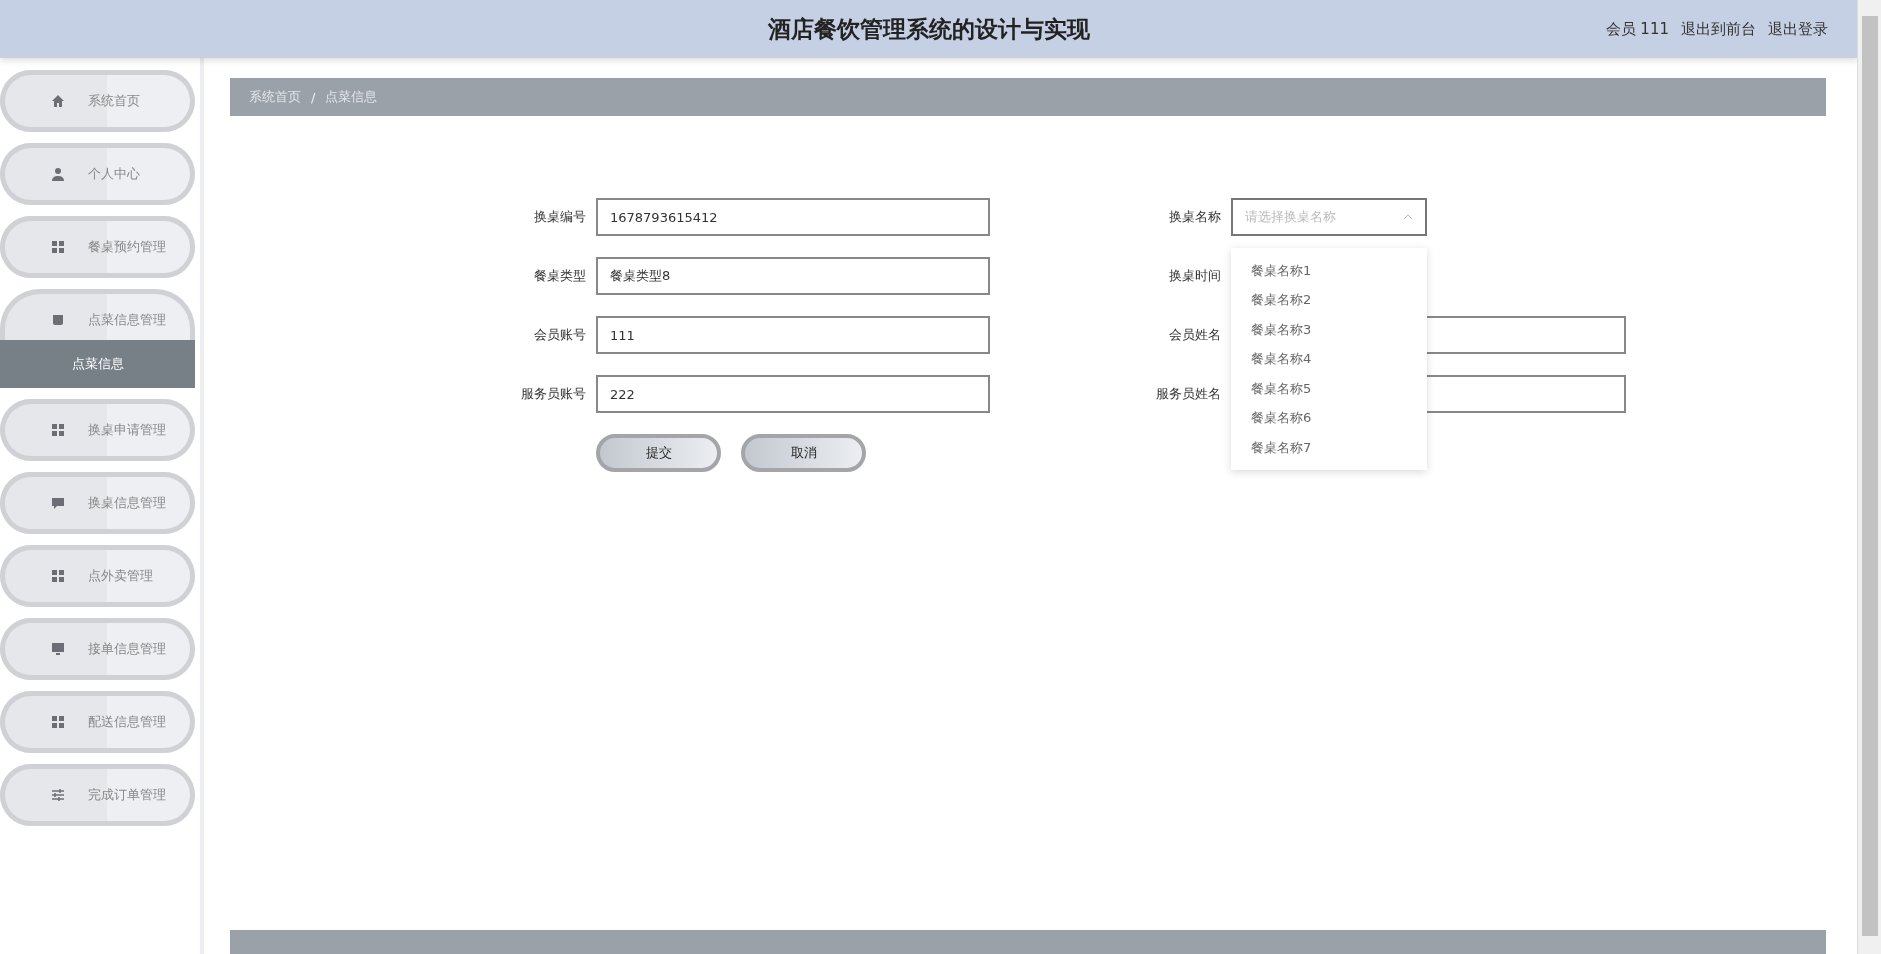 The height and width of the screenshot is (954, 1881). I want to click on dropdown-option: 餐桌名称2, so click(1329, 300).